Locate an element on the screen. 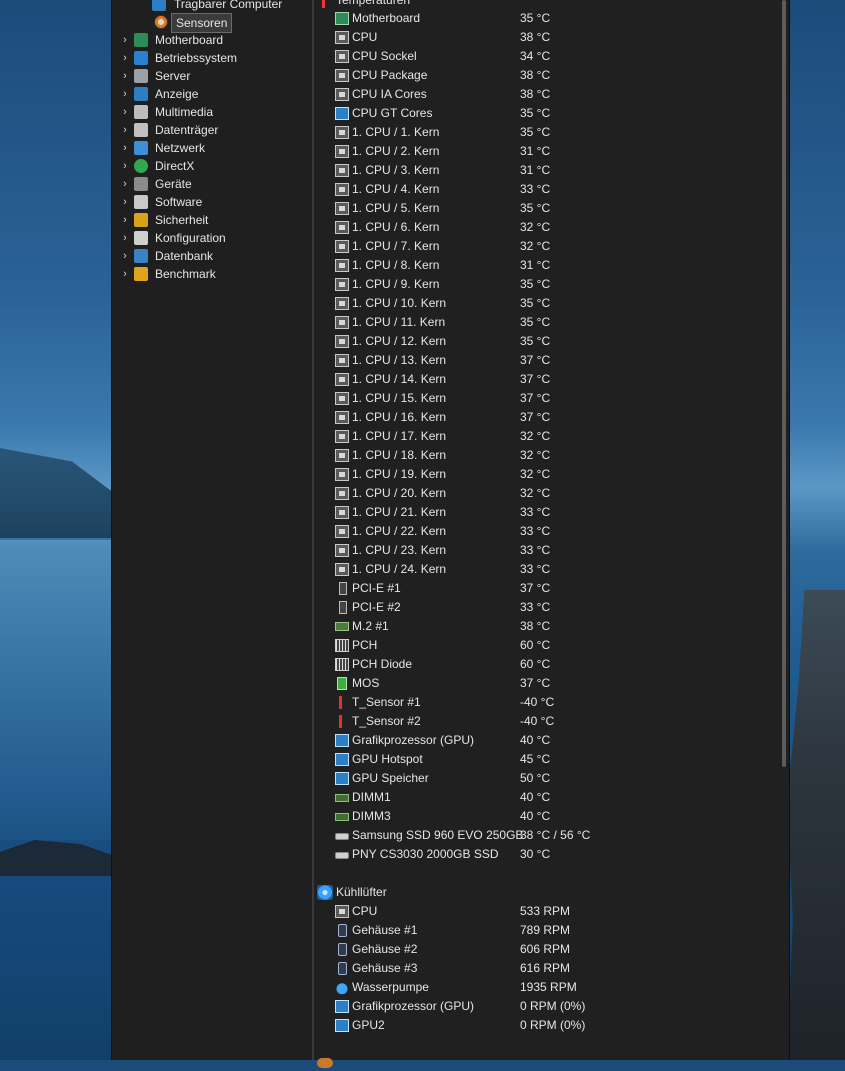 The height and width of the screenshot is (1071, 845). sensor-row: 1. CPU / 7. Kern 32 °C is located at coordinates (549, 246).